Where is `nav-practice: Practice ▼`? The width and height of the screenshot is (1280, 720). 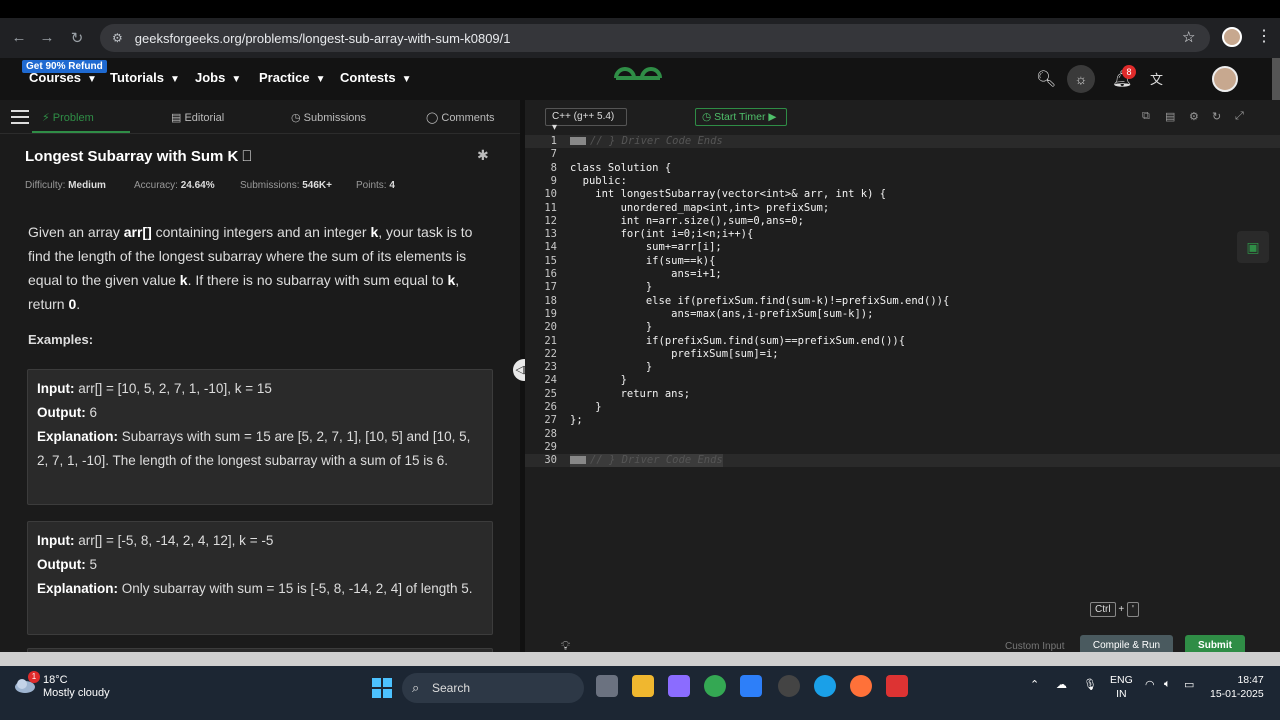
nav-practice: Practice ▼ is located at coordinates (292, 77).